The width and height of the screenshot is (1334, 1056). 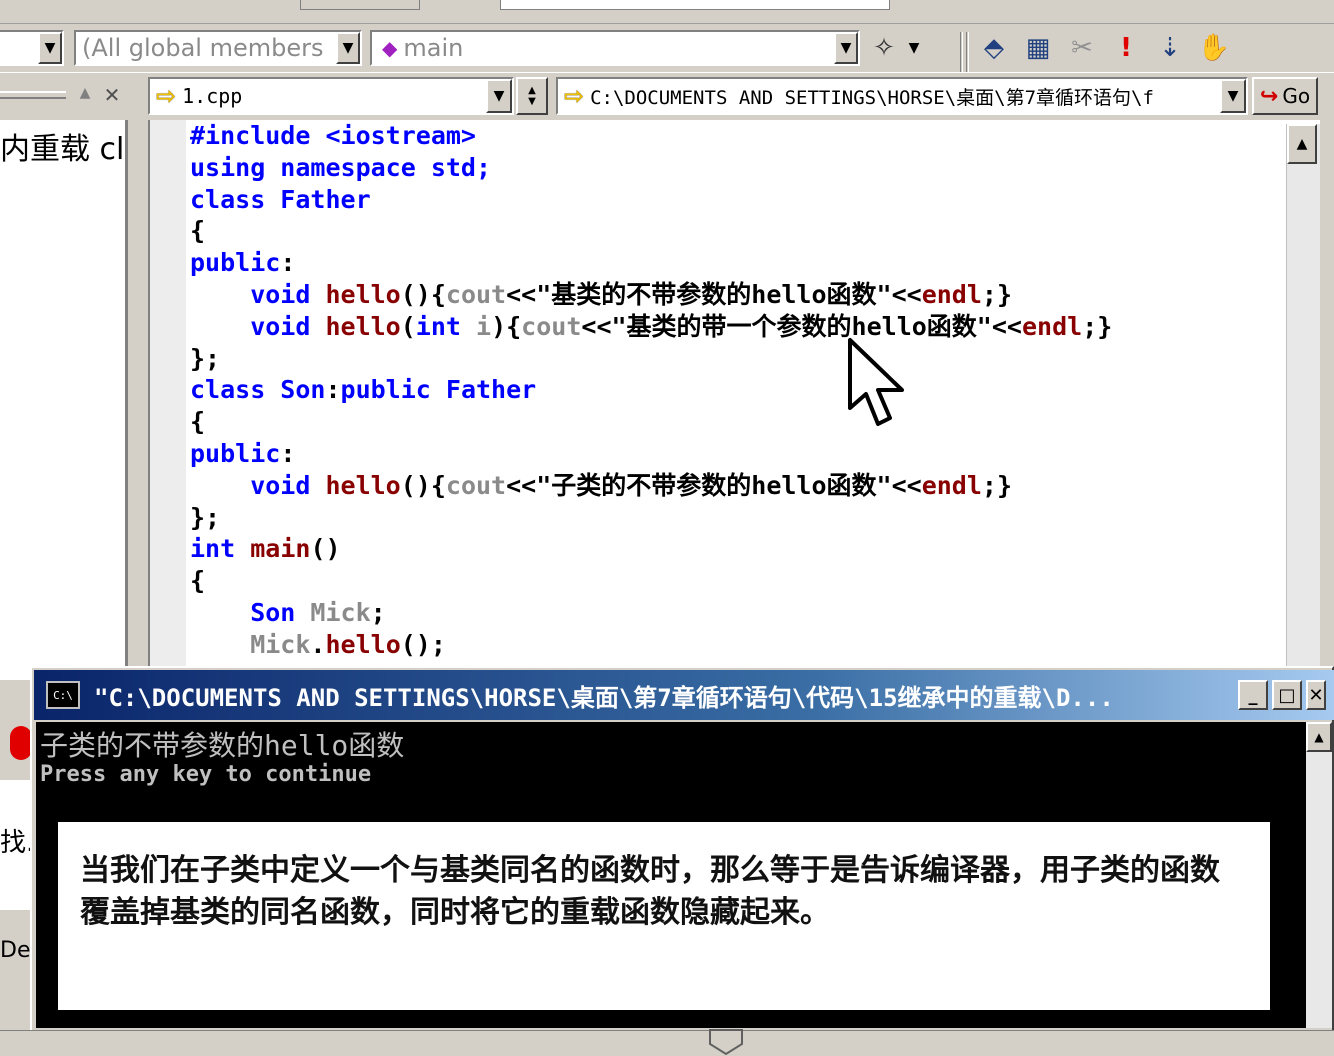 I want to click on execute-icon: !, so click(x=1126, y=48).